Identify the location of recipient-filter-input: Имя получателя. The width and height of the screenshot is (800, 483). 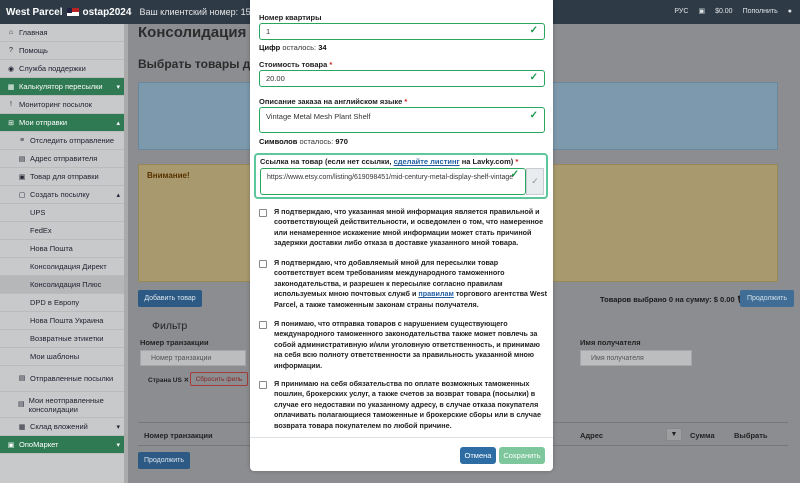
(636, 358).